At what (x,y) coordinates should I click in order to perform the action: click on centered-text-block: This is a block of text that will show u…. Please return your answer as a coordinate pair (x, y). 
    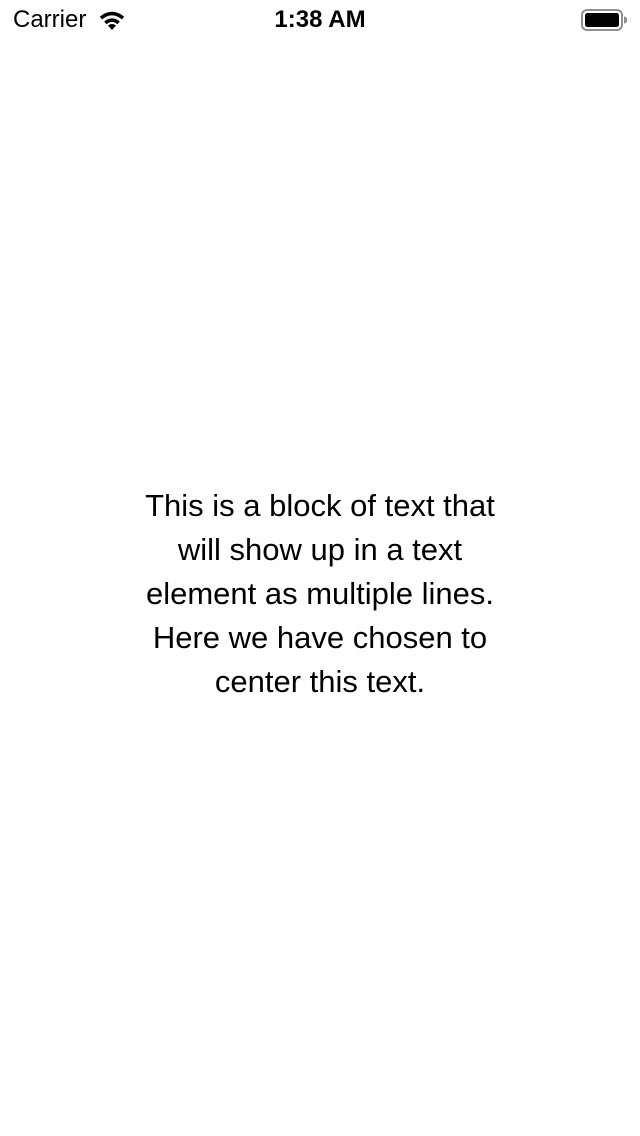
    Looking at the image, I should click on (320, 593).